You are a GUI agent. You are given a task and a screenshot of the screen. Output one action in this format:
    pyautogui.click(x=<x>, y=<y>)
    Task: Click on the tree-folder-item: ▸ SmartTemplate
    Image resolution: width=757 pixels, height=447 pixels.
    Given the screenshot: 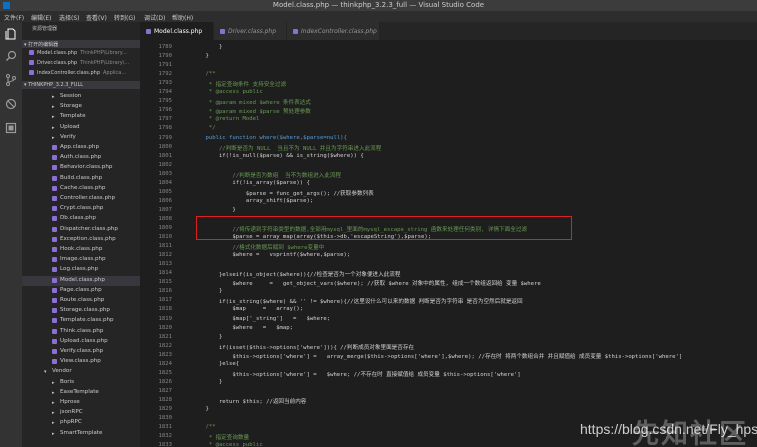 What is the action you would take?
    pyautogui.click(x=81, y=434)
    